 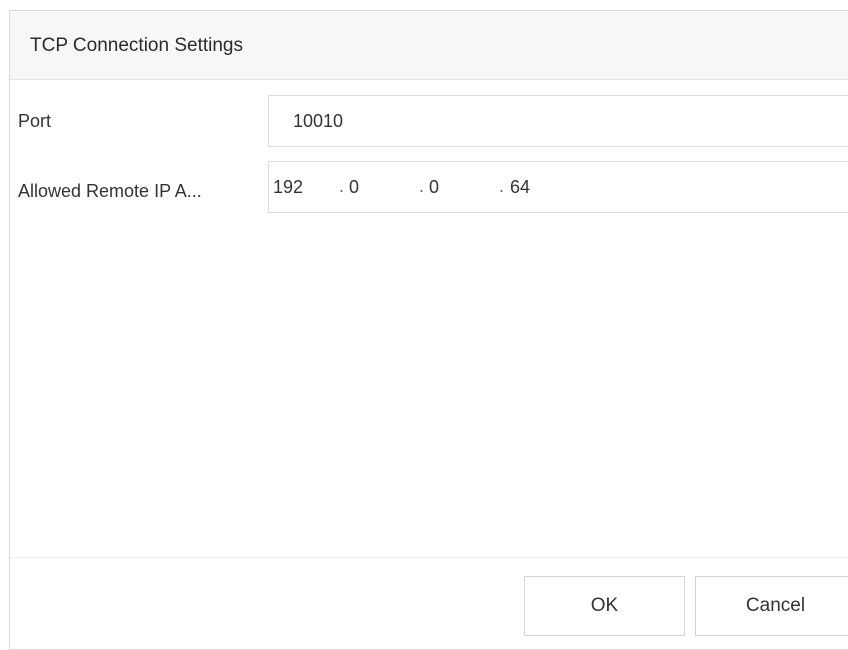 What do you see at coordinates (136, 45) in the screenshot?
I see `dialog-title: TCP Connection Settings` at bounding box center [136, 45].